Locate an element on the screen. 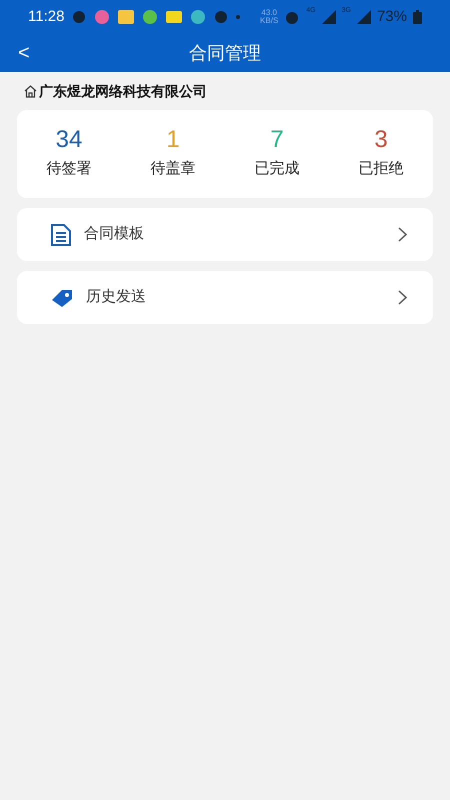 Image resolution: width=450 pixels, height=800 pixels. back-button: < is located at coordinates (24, 53).